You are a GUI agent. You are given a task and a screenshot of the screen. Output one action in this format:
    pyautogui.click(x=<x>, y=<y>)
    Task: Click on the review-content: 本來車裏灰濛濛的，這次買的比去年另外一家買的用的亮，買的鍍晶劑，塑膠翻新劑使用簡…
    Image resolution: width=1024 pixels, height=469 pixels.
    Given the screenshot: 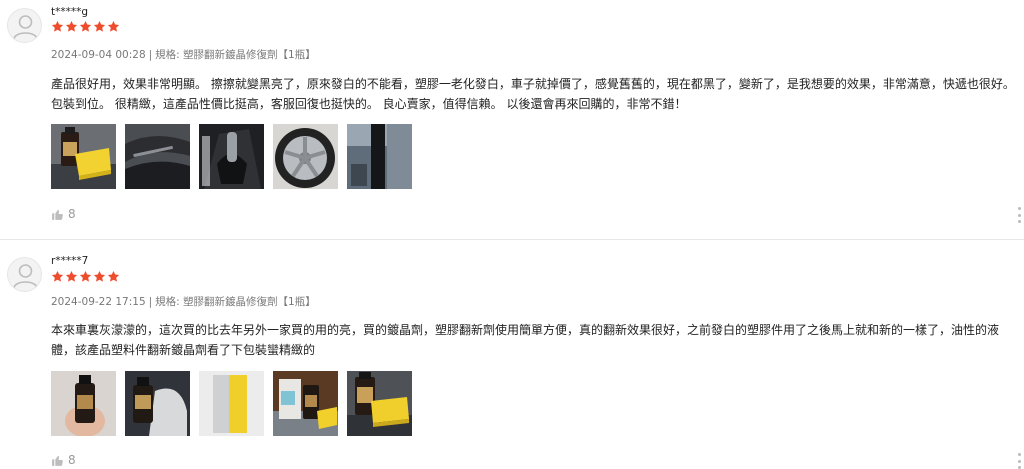 What is the action you would take?
    pyautogui.click(x=525, y=340)
    